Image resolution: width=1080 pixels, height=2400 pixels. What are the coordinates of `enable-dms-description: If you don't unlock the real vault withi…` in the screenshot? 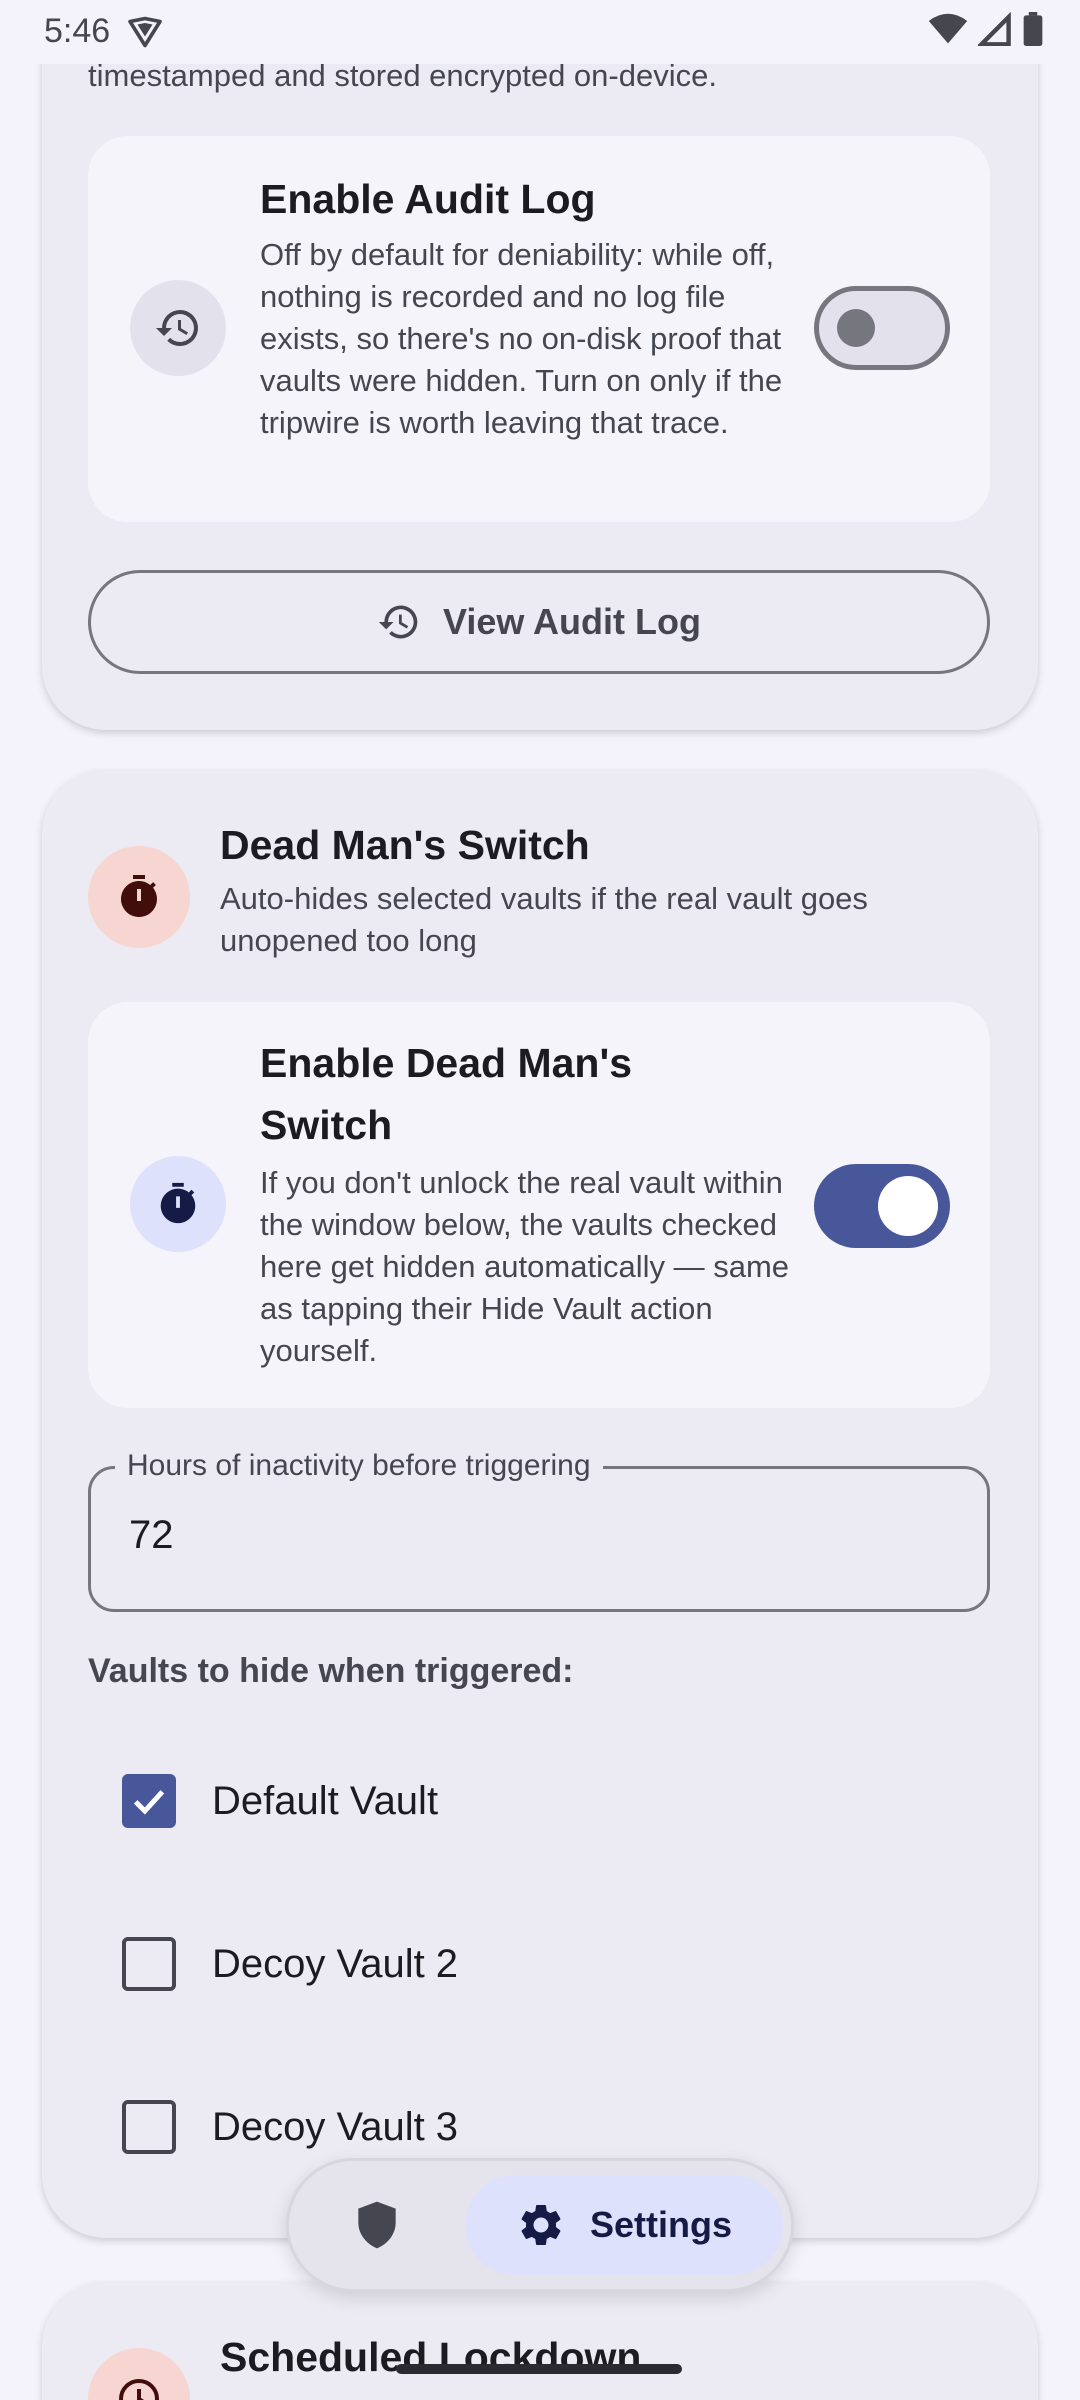 It's located at (525, 1266).